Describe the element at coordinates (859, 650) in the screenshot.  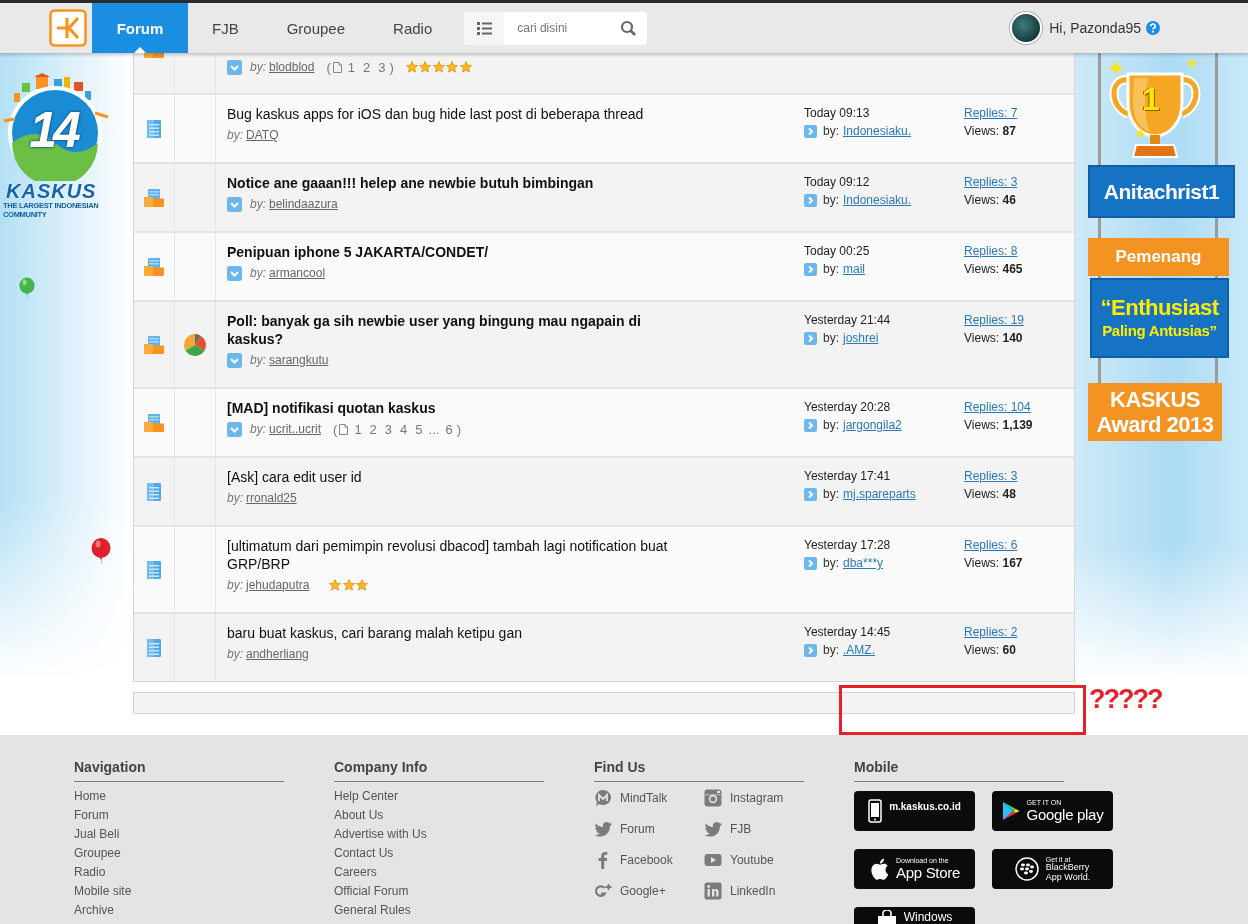
I see `last-poster-link: .AMZ.` at that location.